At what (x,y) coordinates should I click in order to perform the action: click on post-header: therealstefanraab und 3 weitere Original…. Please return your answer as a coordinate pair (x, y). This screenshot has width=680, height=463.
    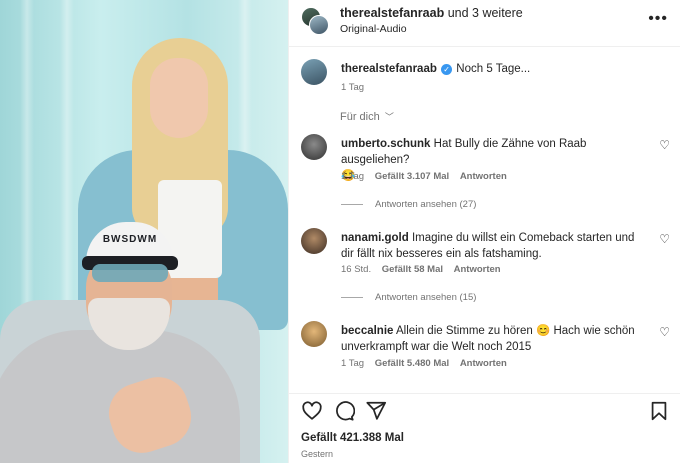
    Looking at the image, I should click on (484, 23).